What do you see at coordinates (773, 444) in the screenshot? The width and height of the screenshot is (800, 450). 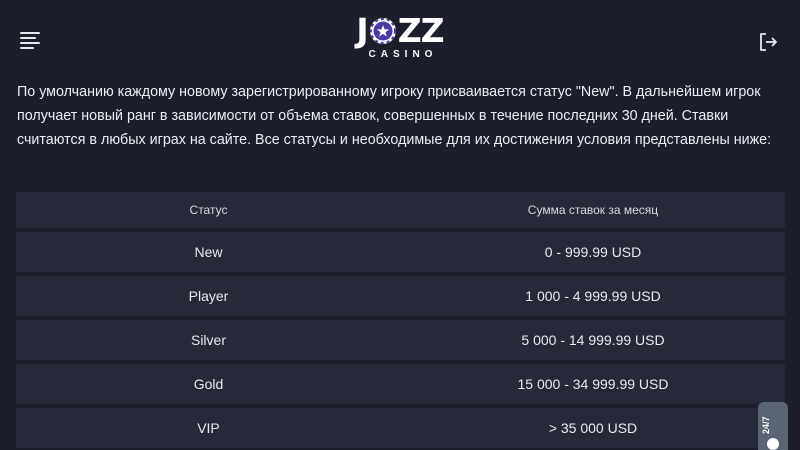 I see `chat-bubble-icon` at bounding box center [773, 444].